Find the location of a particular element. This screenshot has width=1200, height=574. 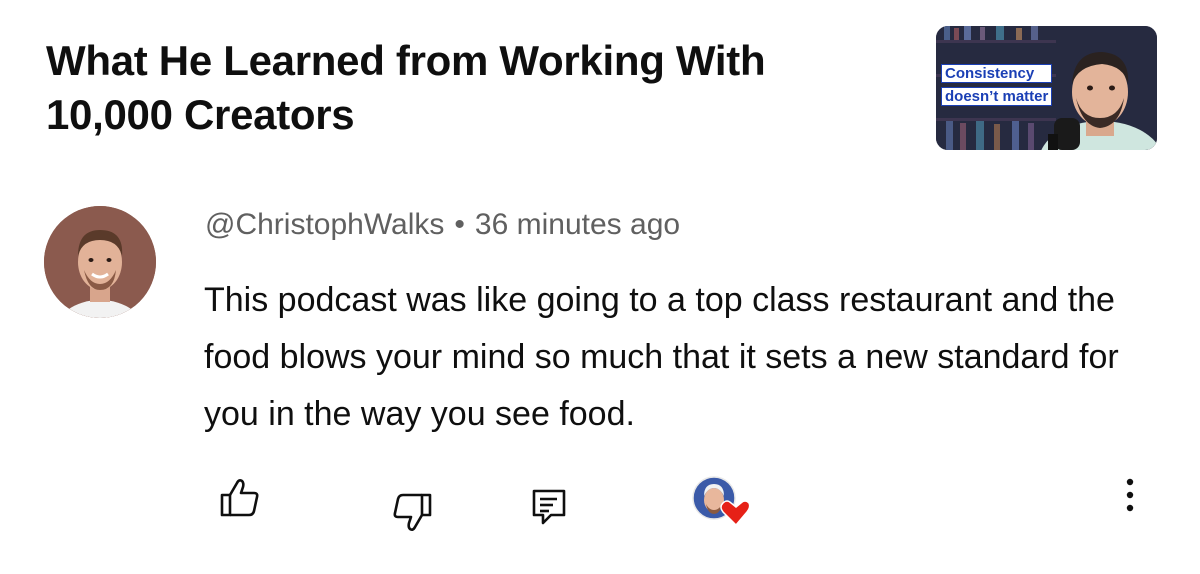

thumbnail-caption-line-2: doesn’t matter is located at coordinates (997, 96).